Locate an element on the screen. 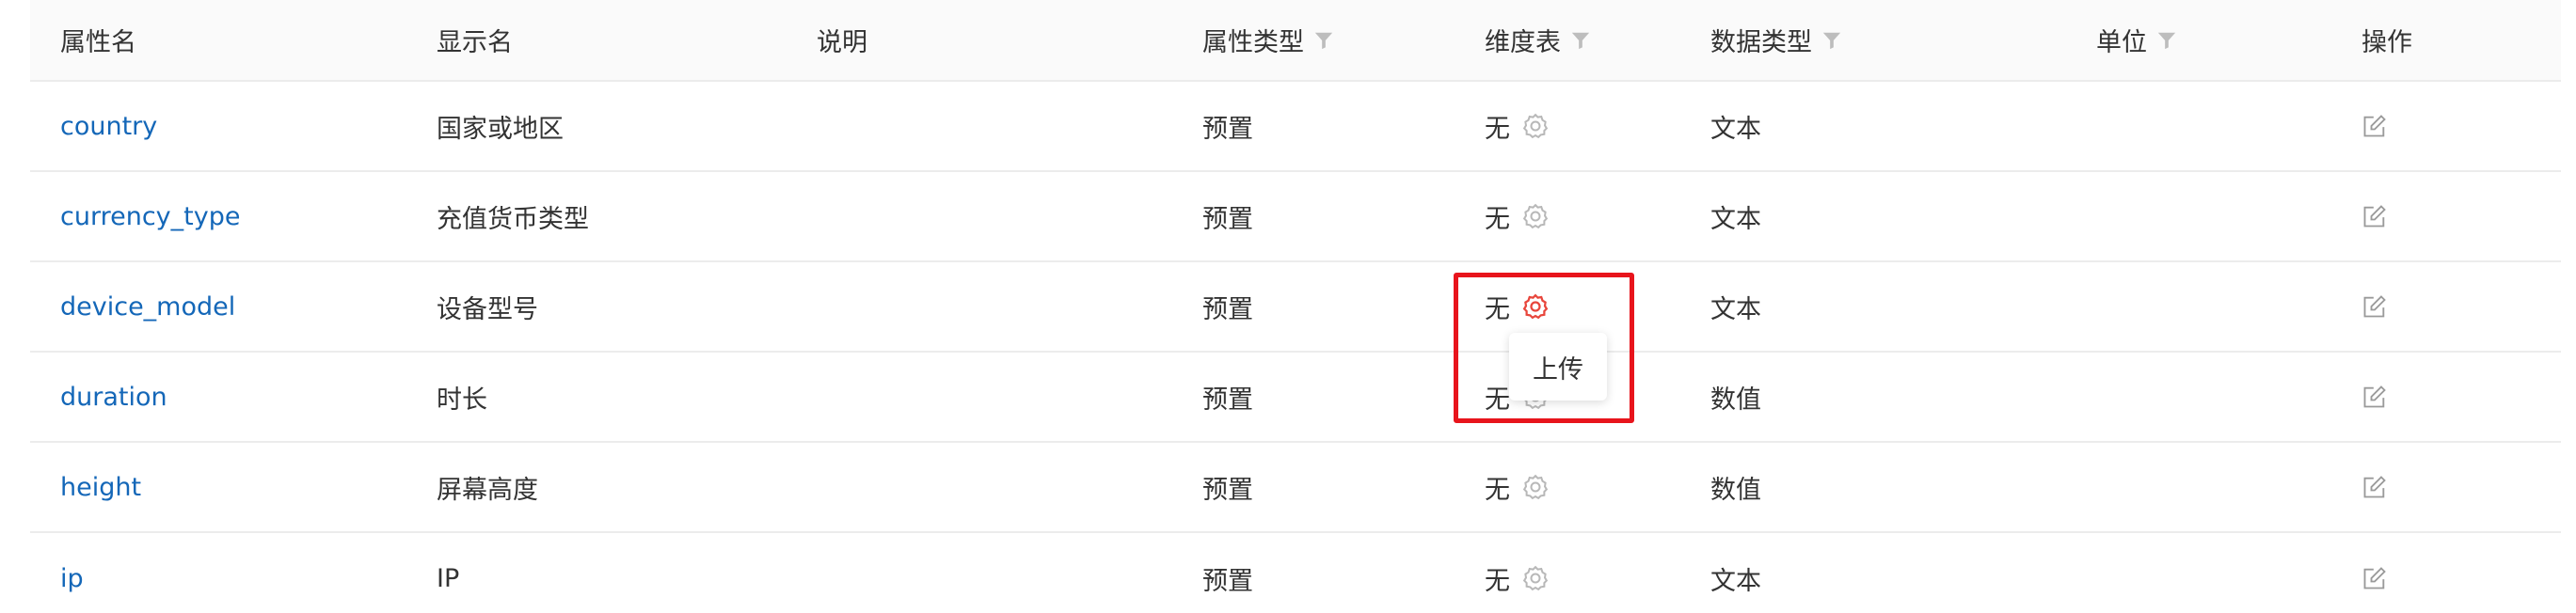  display-name: IP is located at coordinates (448, 578).